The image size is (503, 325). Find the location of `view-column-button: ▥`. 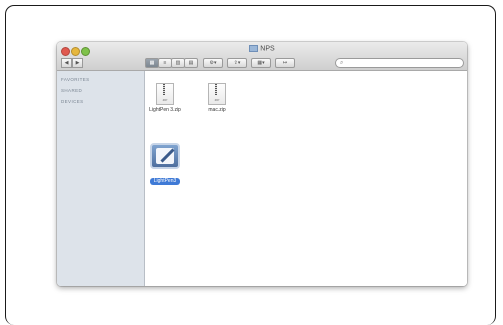

view-column-button: ▥ is located at coordinates (178, 63).